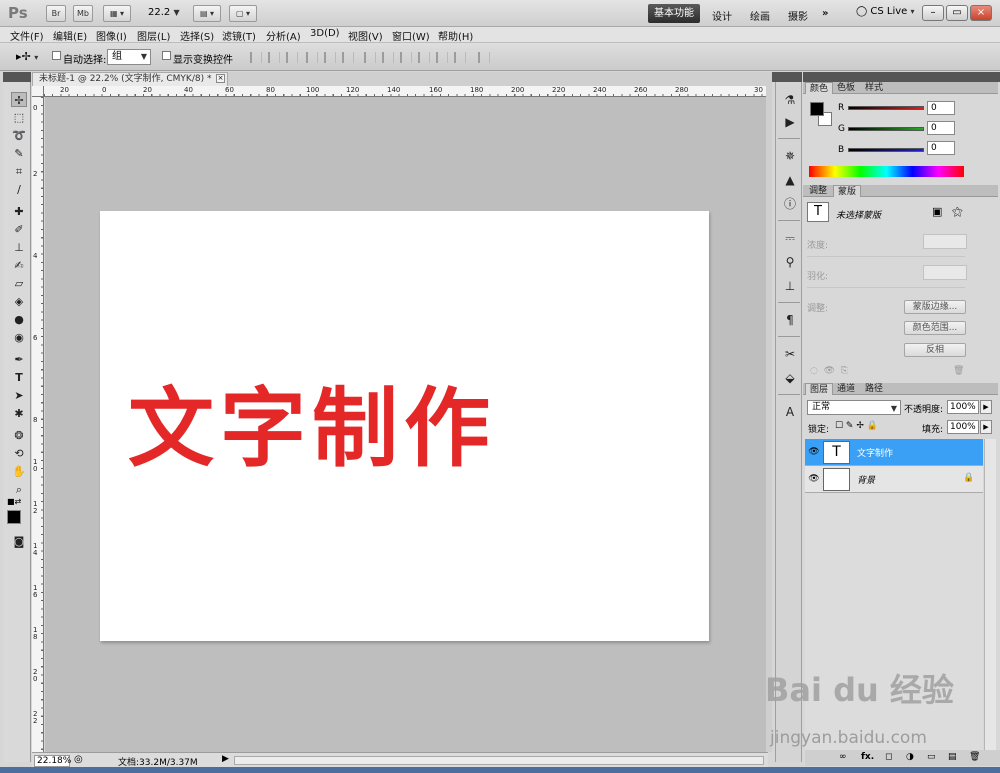 This screenshot has height=773, width=1000. Describe the element at coordinates (19, 541) in the screenshot. I see `quick-mask-icon: ◙` at that location.